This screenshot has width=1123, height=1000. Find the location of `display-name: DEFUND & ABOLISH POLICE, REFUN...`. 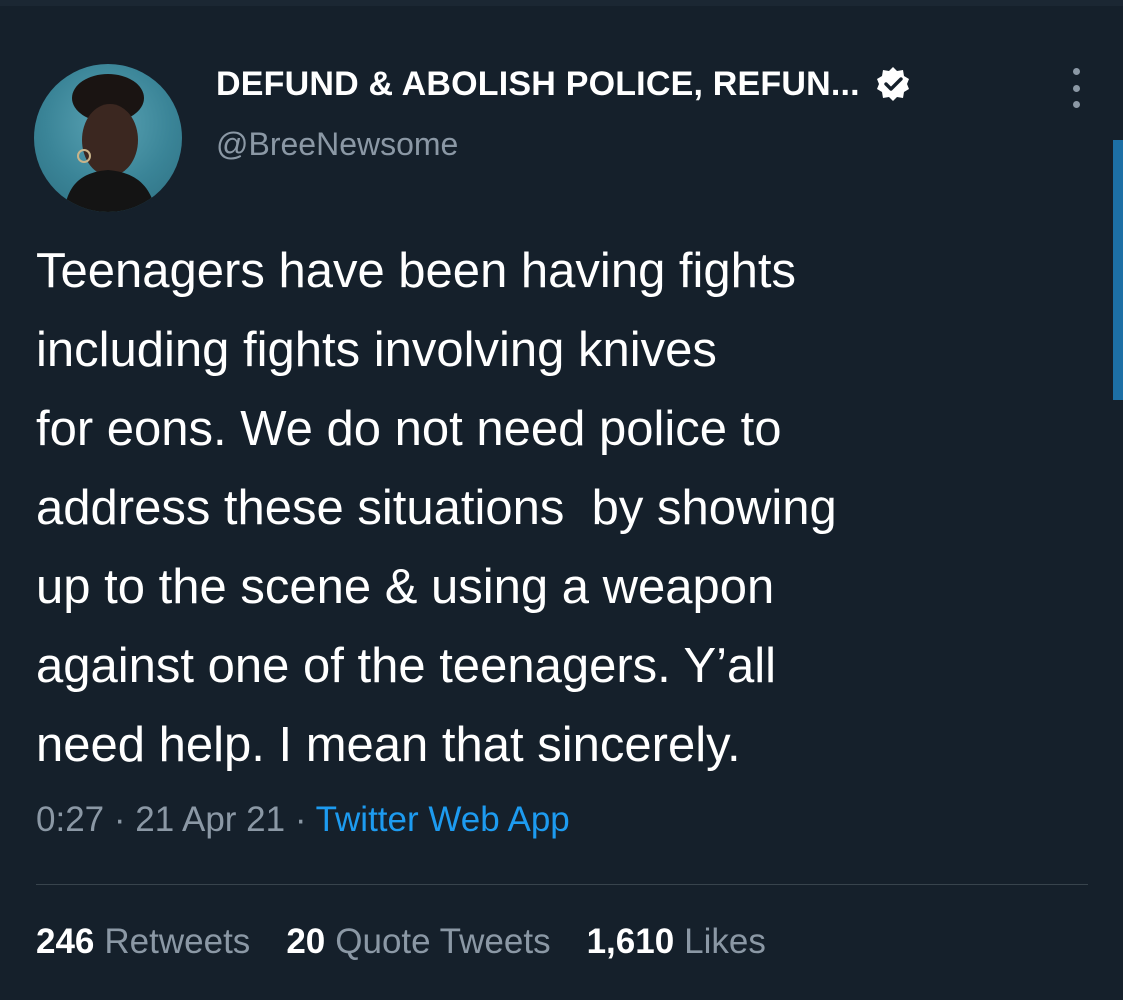

display-name: DEFUND & ABOLISH POLICE, REFUN... is located at coordinates (538, 84).